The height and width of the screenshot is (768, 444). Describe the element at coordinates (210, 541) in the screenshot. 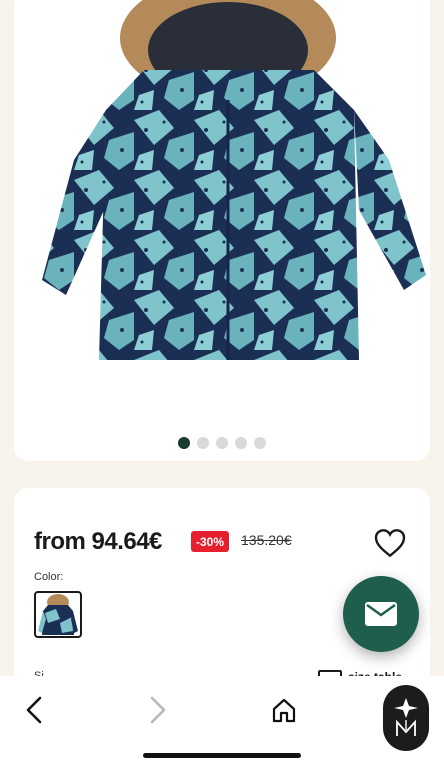

I see `discount-badge: -30%` at that location.